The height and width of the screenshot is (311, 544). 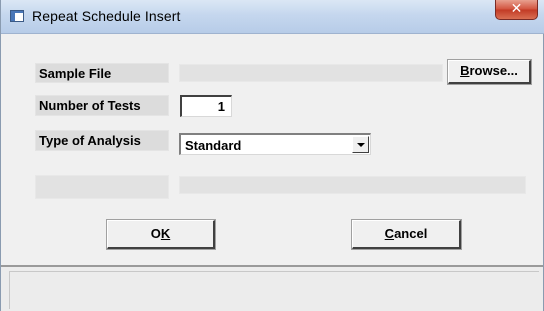 I want to click on close-button: ✕, so click(x=516, y=10).